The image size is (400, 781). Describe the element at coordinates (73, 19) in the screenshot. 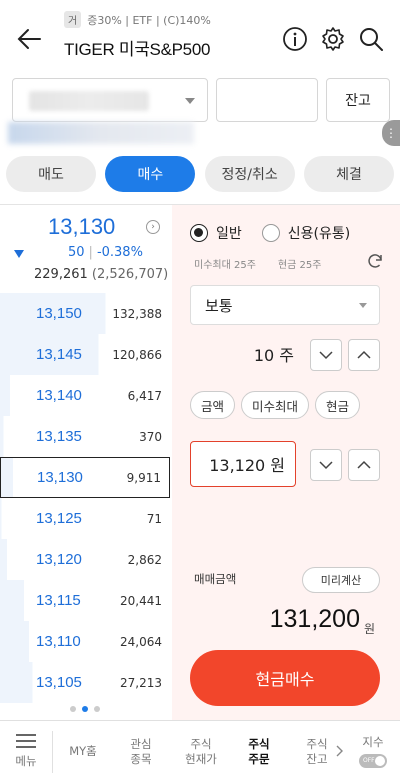

I see `market-badge: 거` at that location.